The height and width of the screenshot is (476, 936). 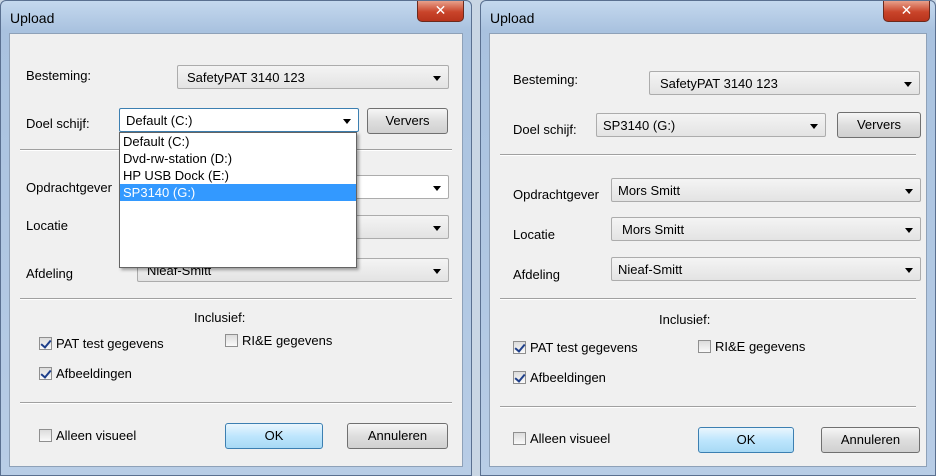 I want to click on opdrachtgever-value: Mors Smitt, so click(x=649, y=190).